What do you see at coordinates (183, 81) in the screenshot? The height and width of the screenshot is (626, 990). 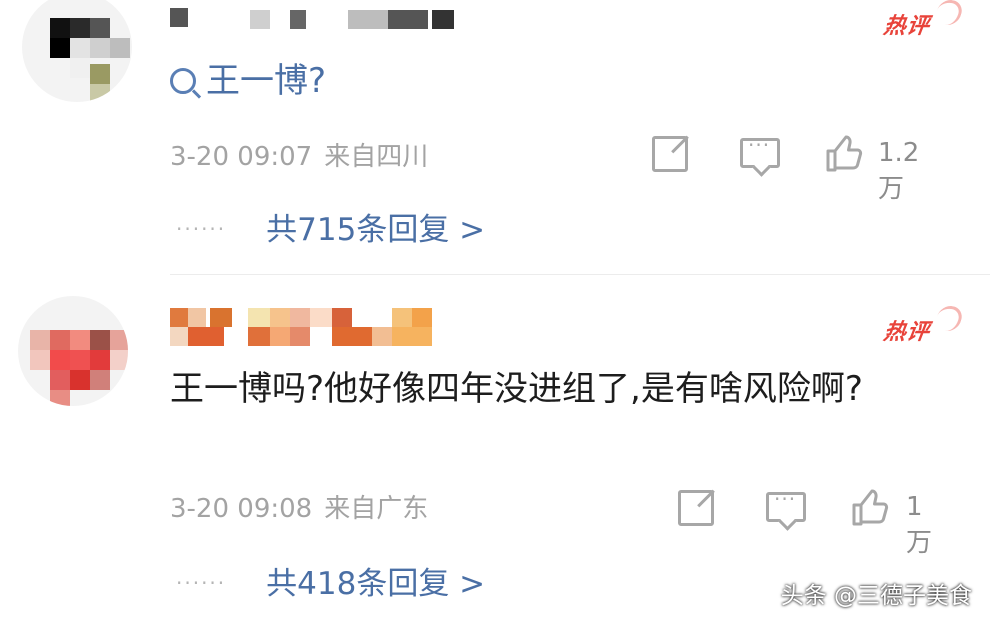 I see `search-icon` at bounding box center [183, 81].